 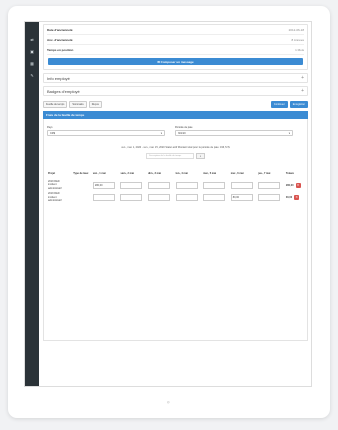 I want to click on info-employe-panel: Info employé +, so click(x=175, y=78).